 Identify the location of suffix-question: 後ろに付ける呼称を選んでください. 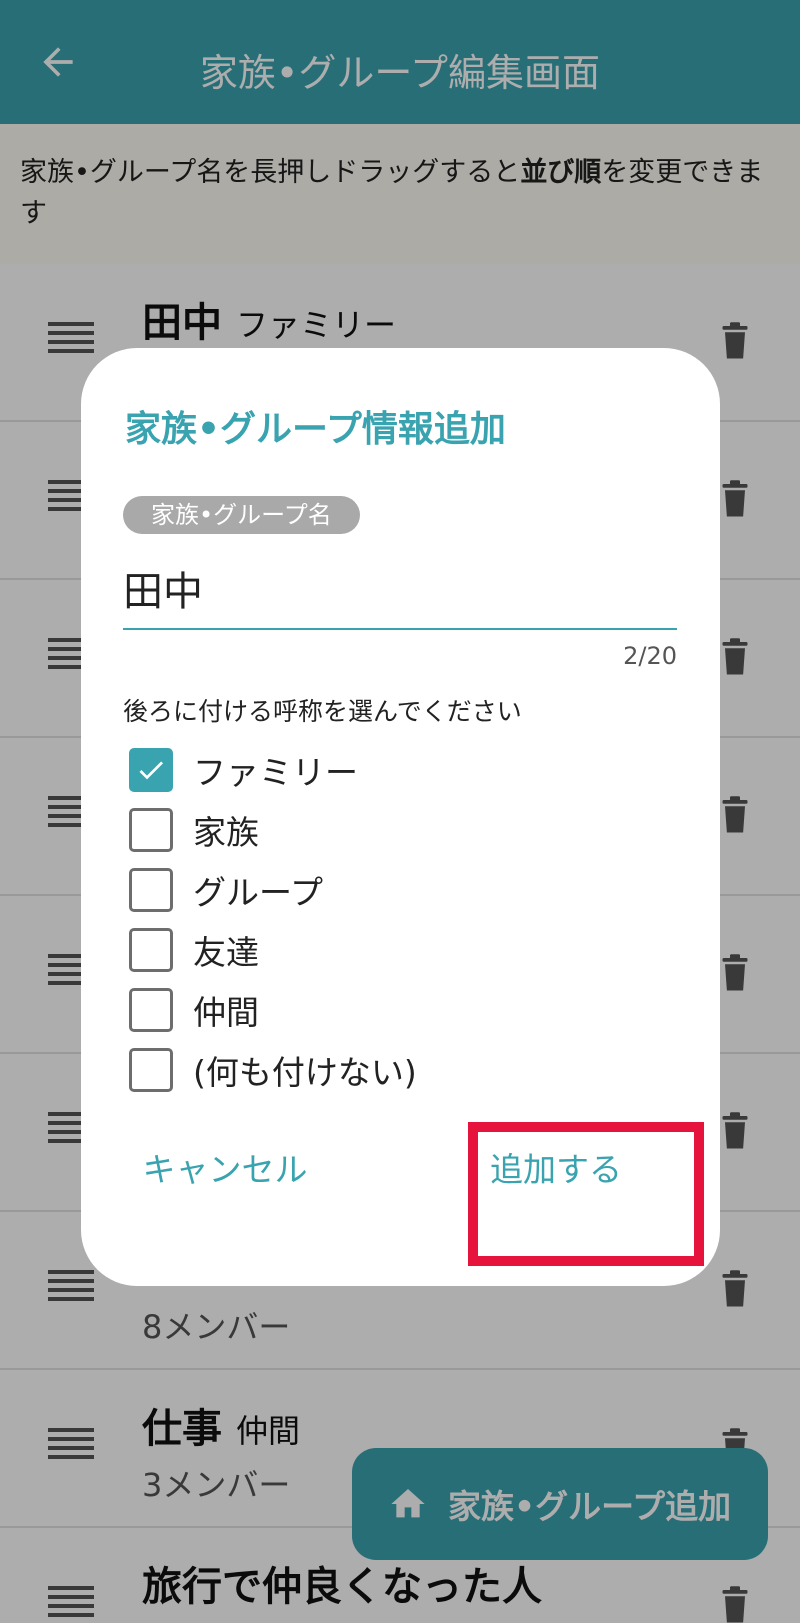
(322, 711).